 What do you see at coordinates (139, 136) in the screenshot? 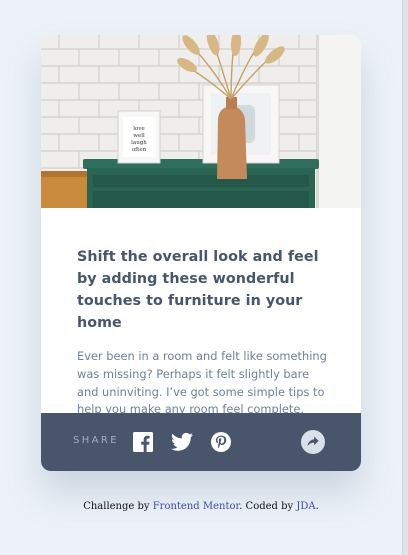
I see `svg-text: well` at bounding box center [139, 136].